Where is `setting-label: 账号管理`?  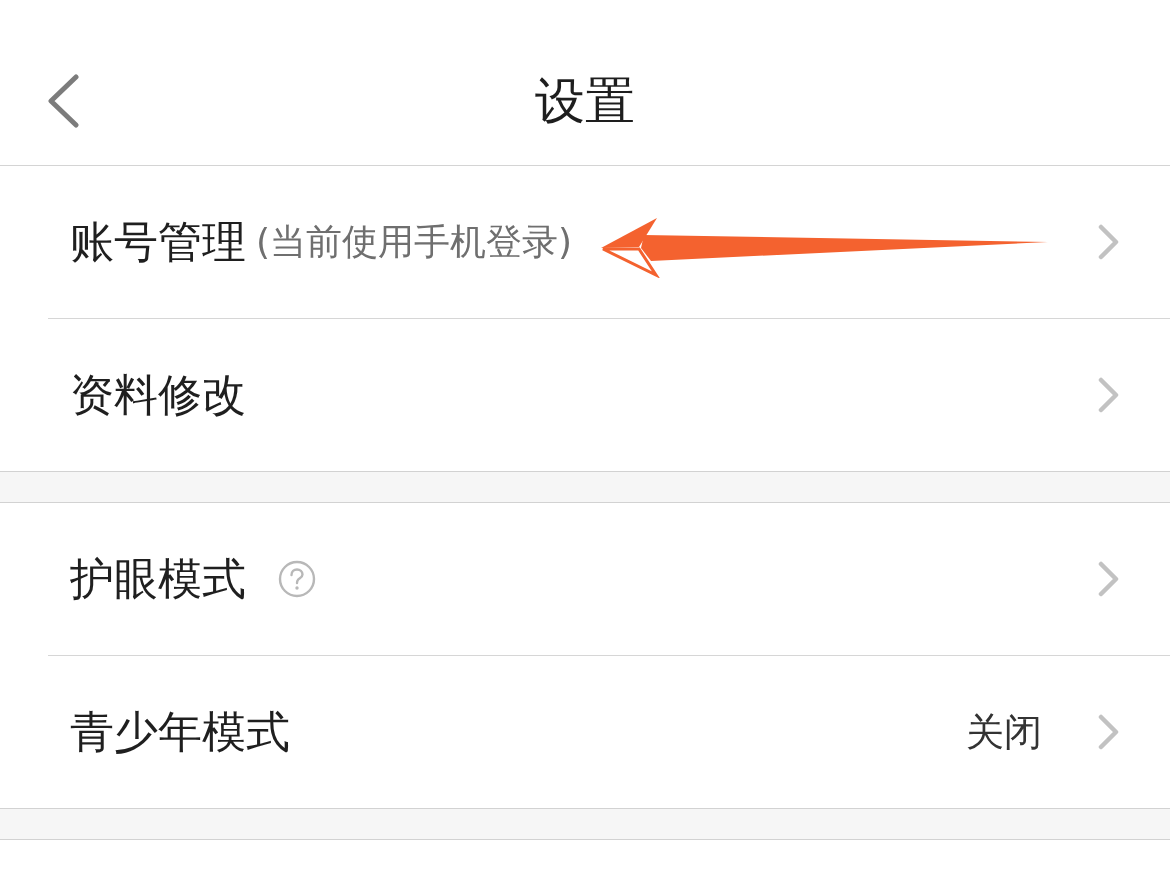
setting-label: 账号管理 is located at coordinates (158, 242).